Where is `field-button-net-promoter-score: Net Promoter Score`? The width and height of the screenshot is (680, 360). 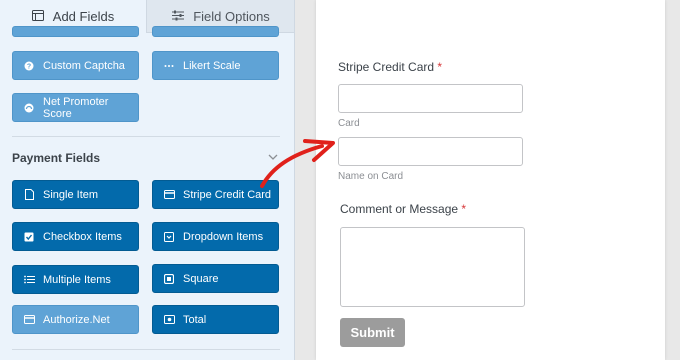 field-button-net-promoter-score: Net Promoter Score is located at coordinates (75, 107).